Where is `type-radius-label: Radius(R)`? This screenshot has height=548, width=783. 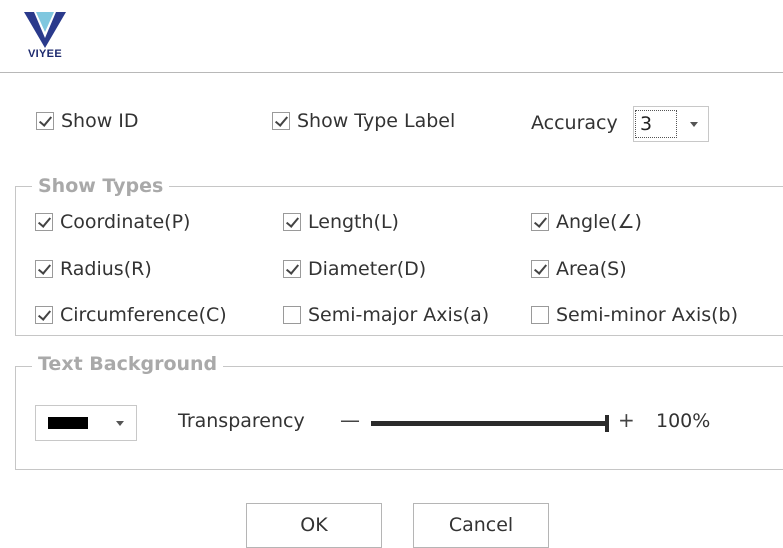
type-radius-label: Radius(R) is located at coordinates (106, 269).